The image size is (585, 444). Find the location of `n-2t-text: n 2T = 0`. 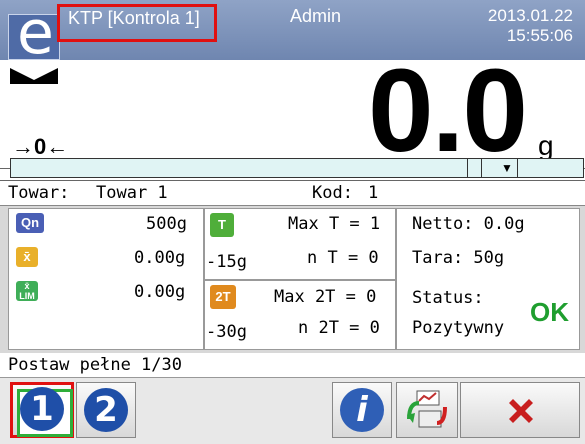

n-2t-text: n 2T = 0 is located at coordinates (339, 328).